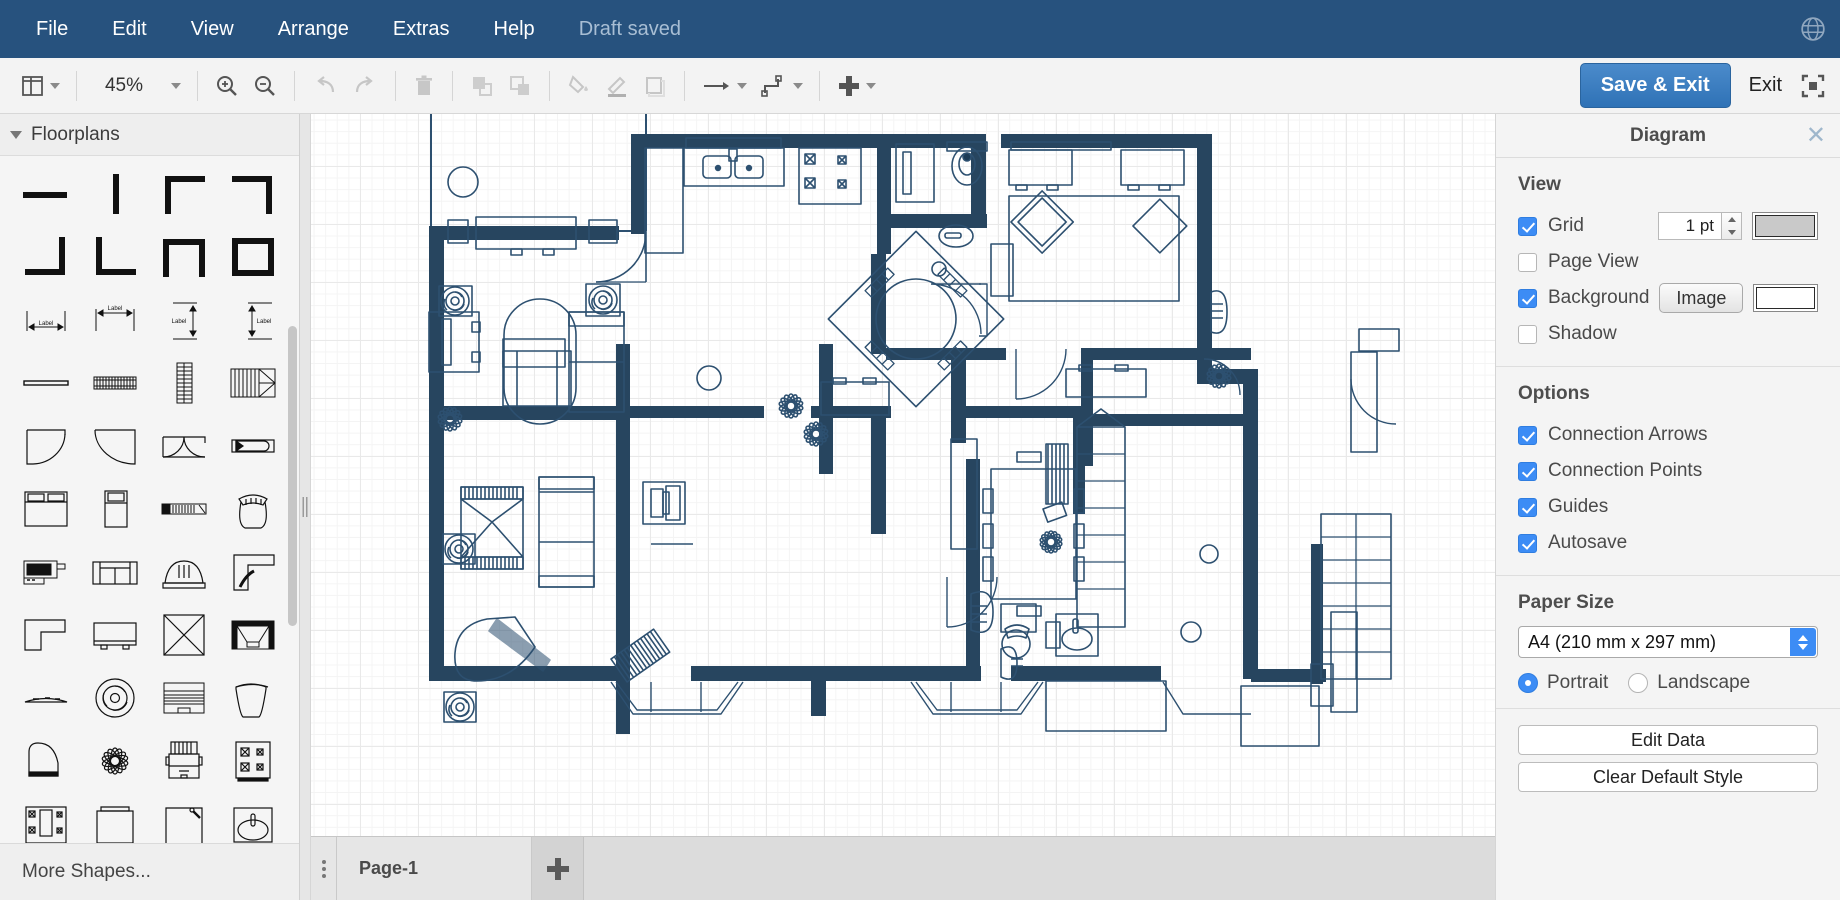 The height and width of the screenshot is (900, 1840). I want to click on line-color-button, so click(617, 86).